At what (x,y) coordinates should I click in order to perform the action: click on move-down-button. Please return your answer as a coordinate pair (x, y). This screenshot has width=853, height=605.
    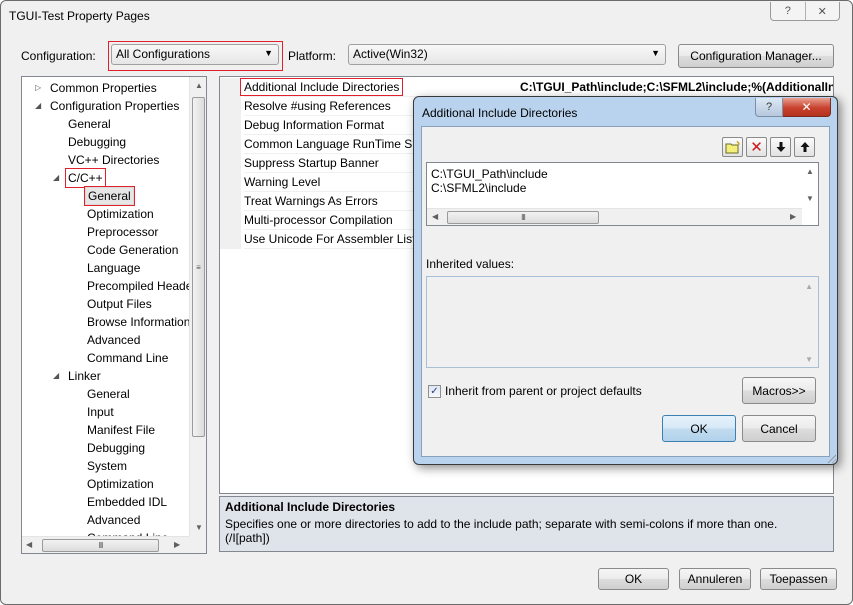
    Looking at the image, I should click on (780, 147).